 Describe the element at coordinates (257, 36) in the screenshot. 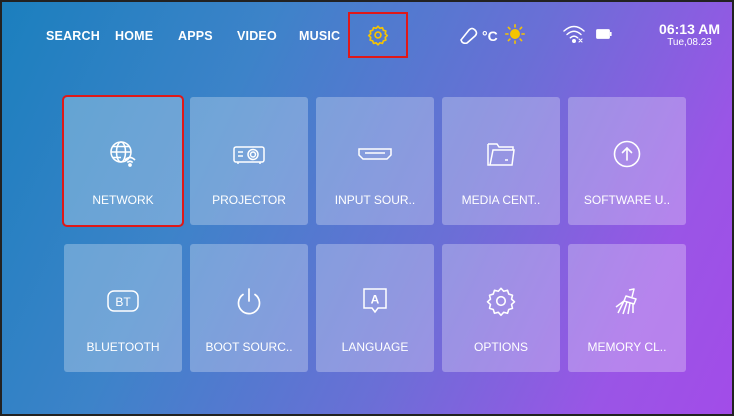

I see `nav-video: VIDEO` at that location.